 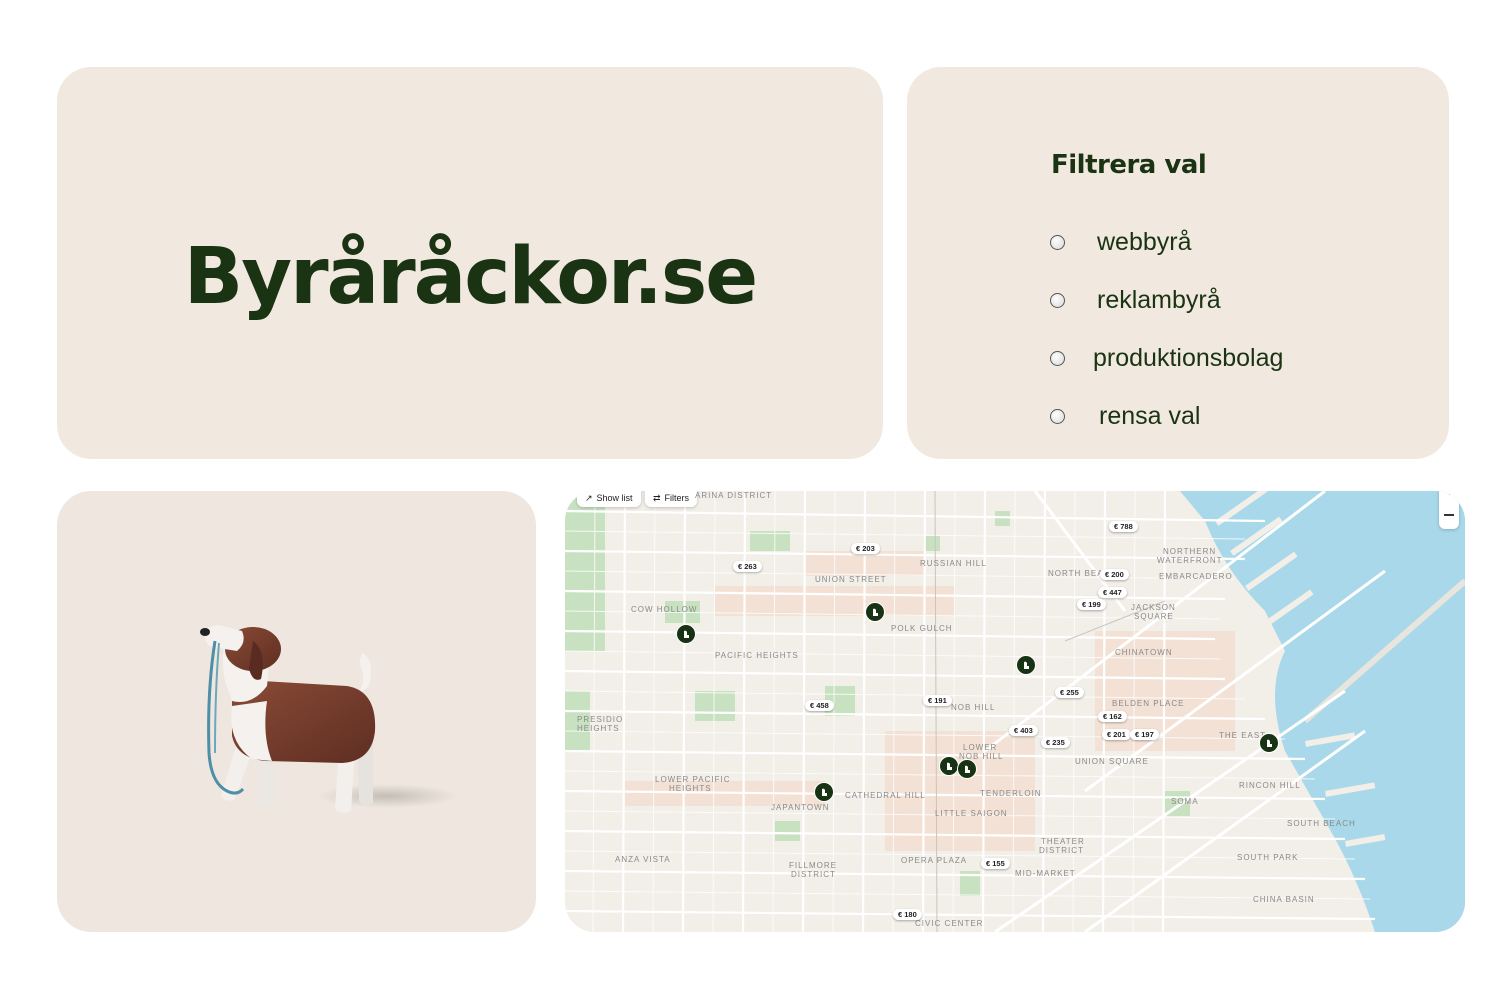 I want to click on dog-illustration, so click(x=328, y=719).